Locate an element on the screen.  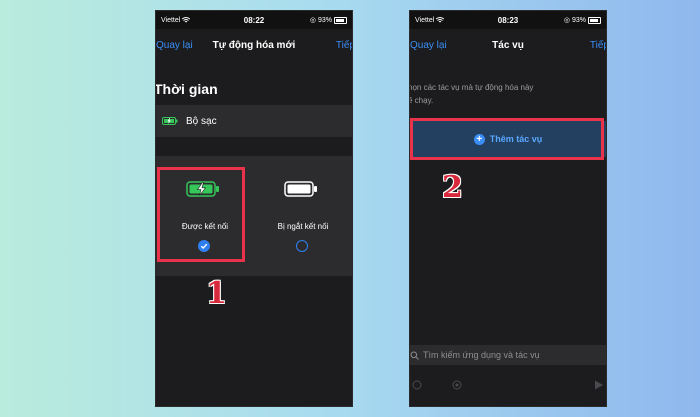
status-bar: Viettel 08:22 ◎ 93% is located at coordinates (254, 20).